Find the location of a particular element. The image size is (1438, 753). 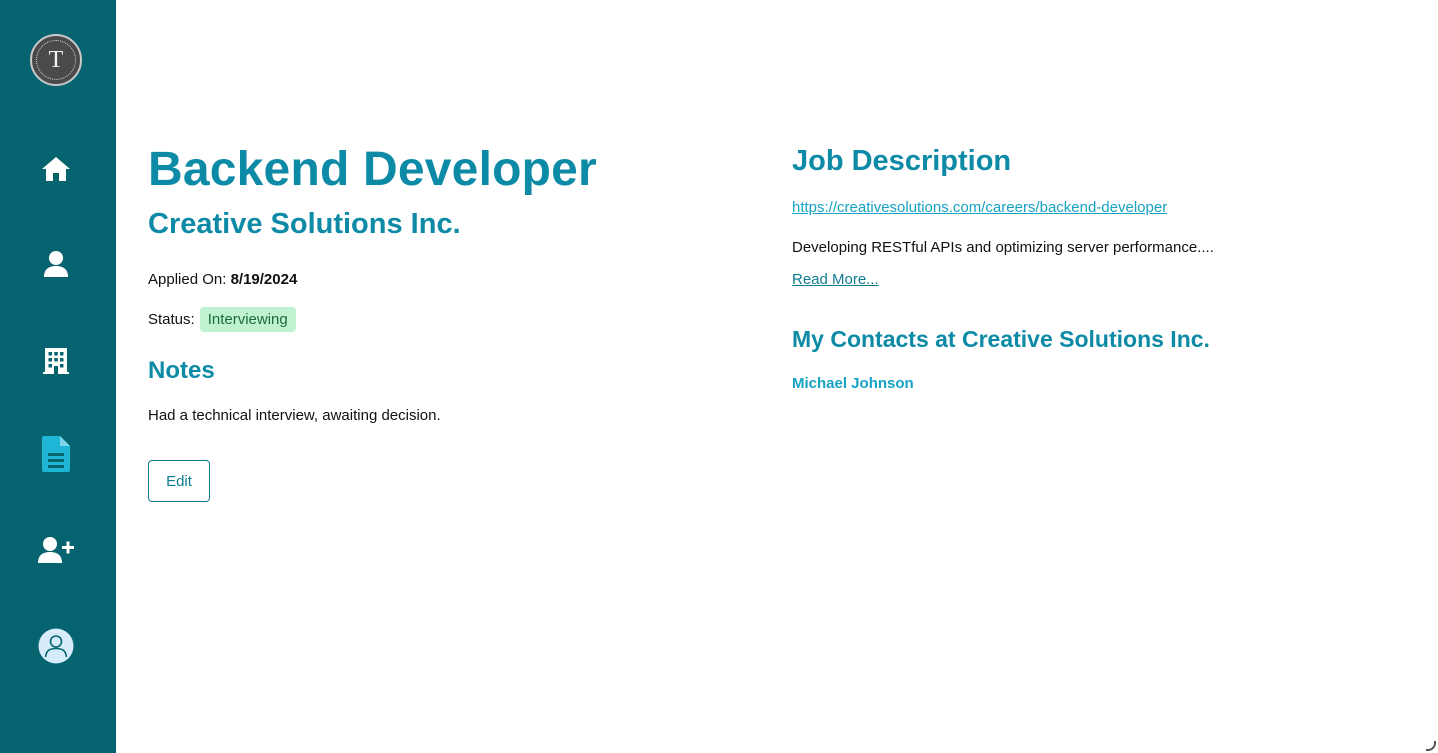

applied-date: 8/19/2024 is located at coordinates (264, 279).